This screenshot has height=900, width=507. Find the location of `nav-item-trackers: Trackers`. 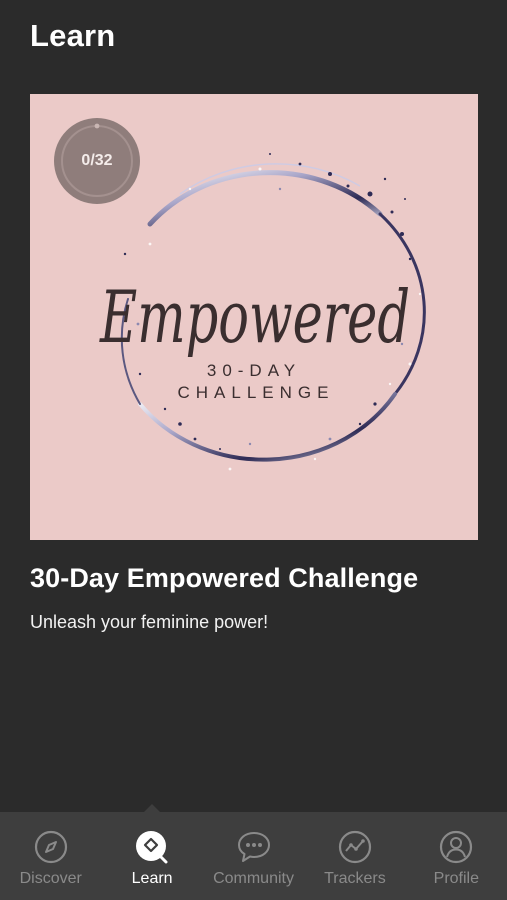

nav-item-trackers: Trackers is located at coordinates (354, 856).